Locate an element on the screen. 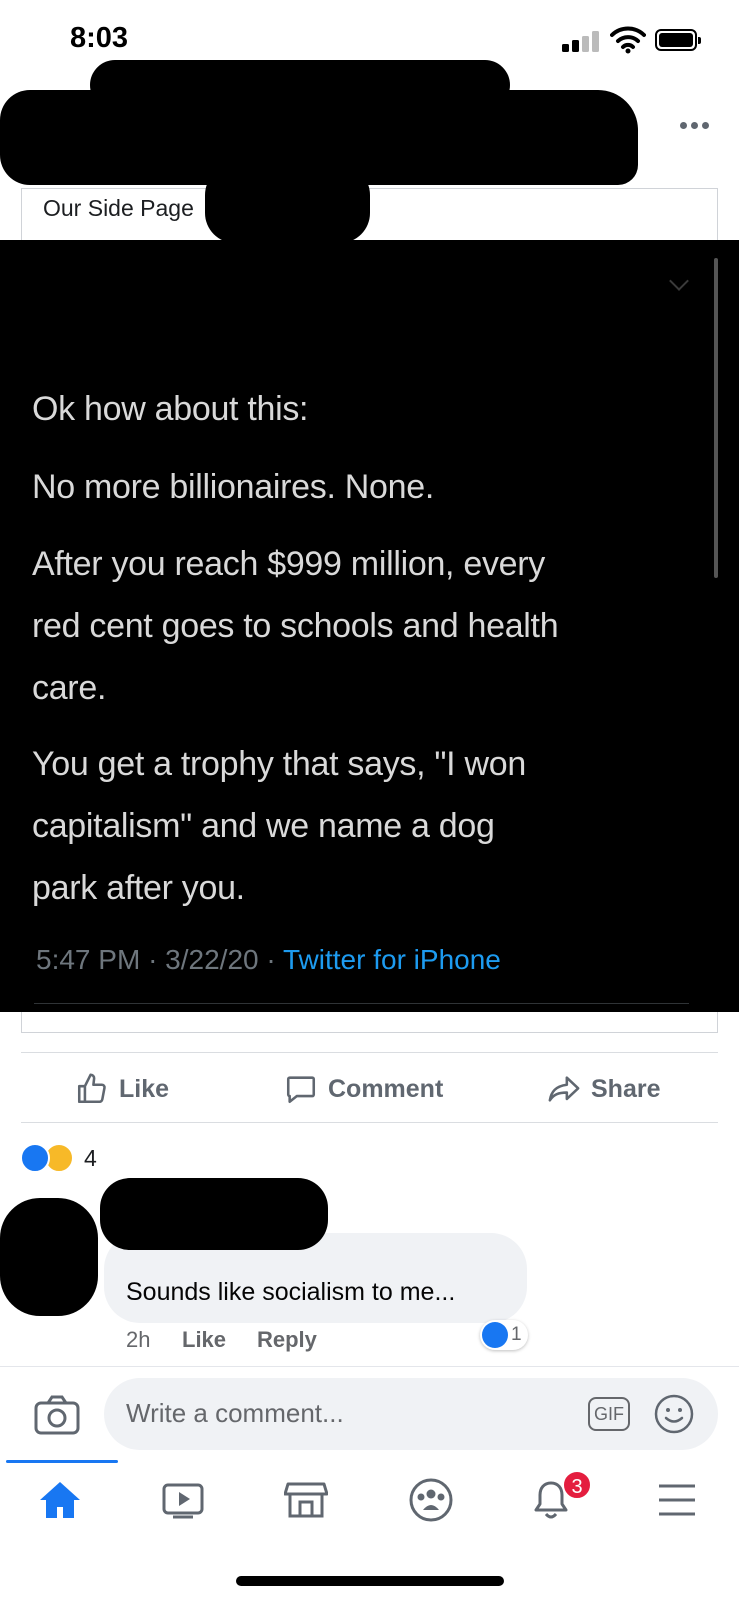 This screenshot has height=1600, width=739. comment-icon is located at coordinates (301, 1090).